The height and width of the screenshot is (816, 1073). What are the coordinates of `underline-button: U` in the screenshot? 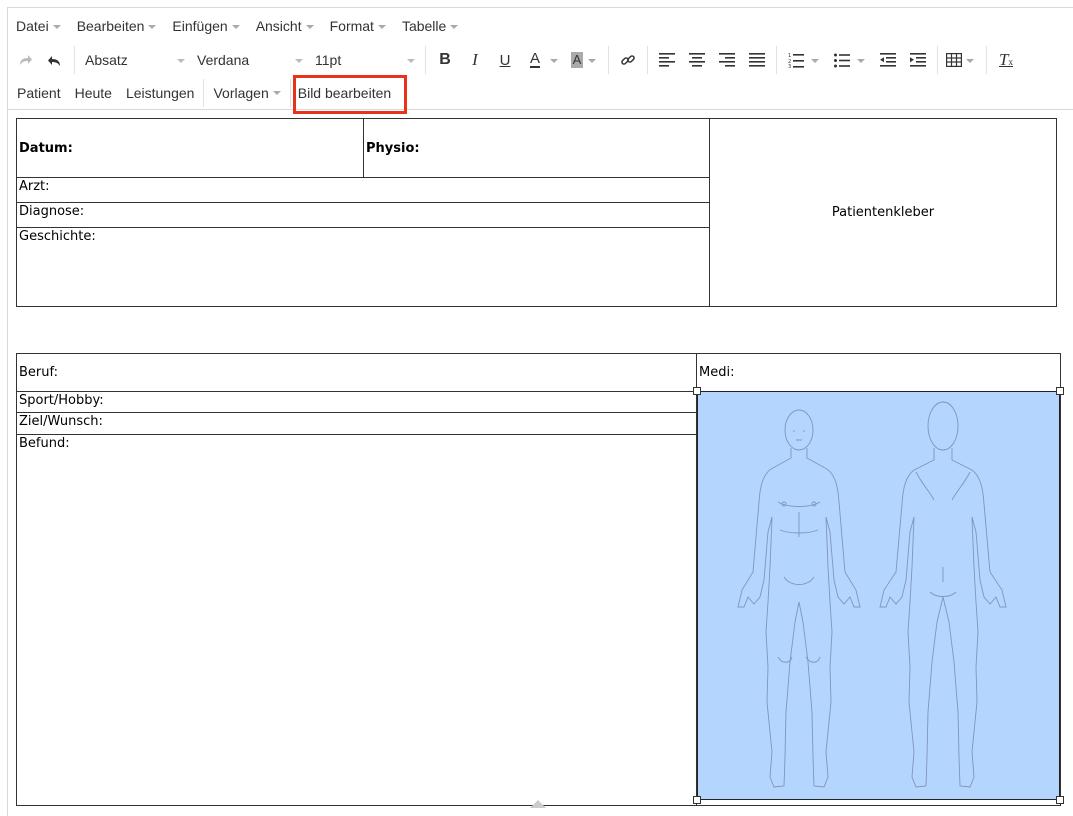 It's located at (505, 60).